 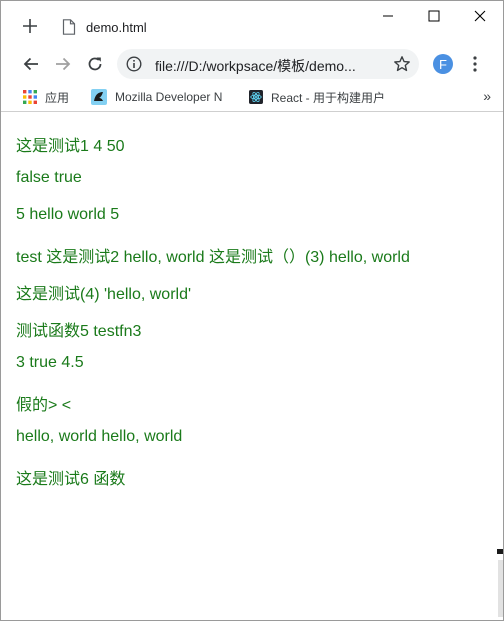 What do you see at coordinates (69, 27) in the screenshot?
I see `document-icon` at bounding box center [69, 27].